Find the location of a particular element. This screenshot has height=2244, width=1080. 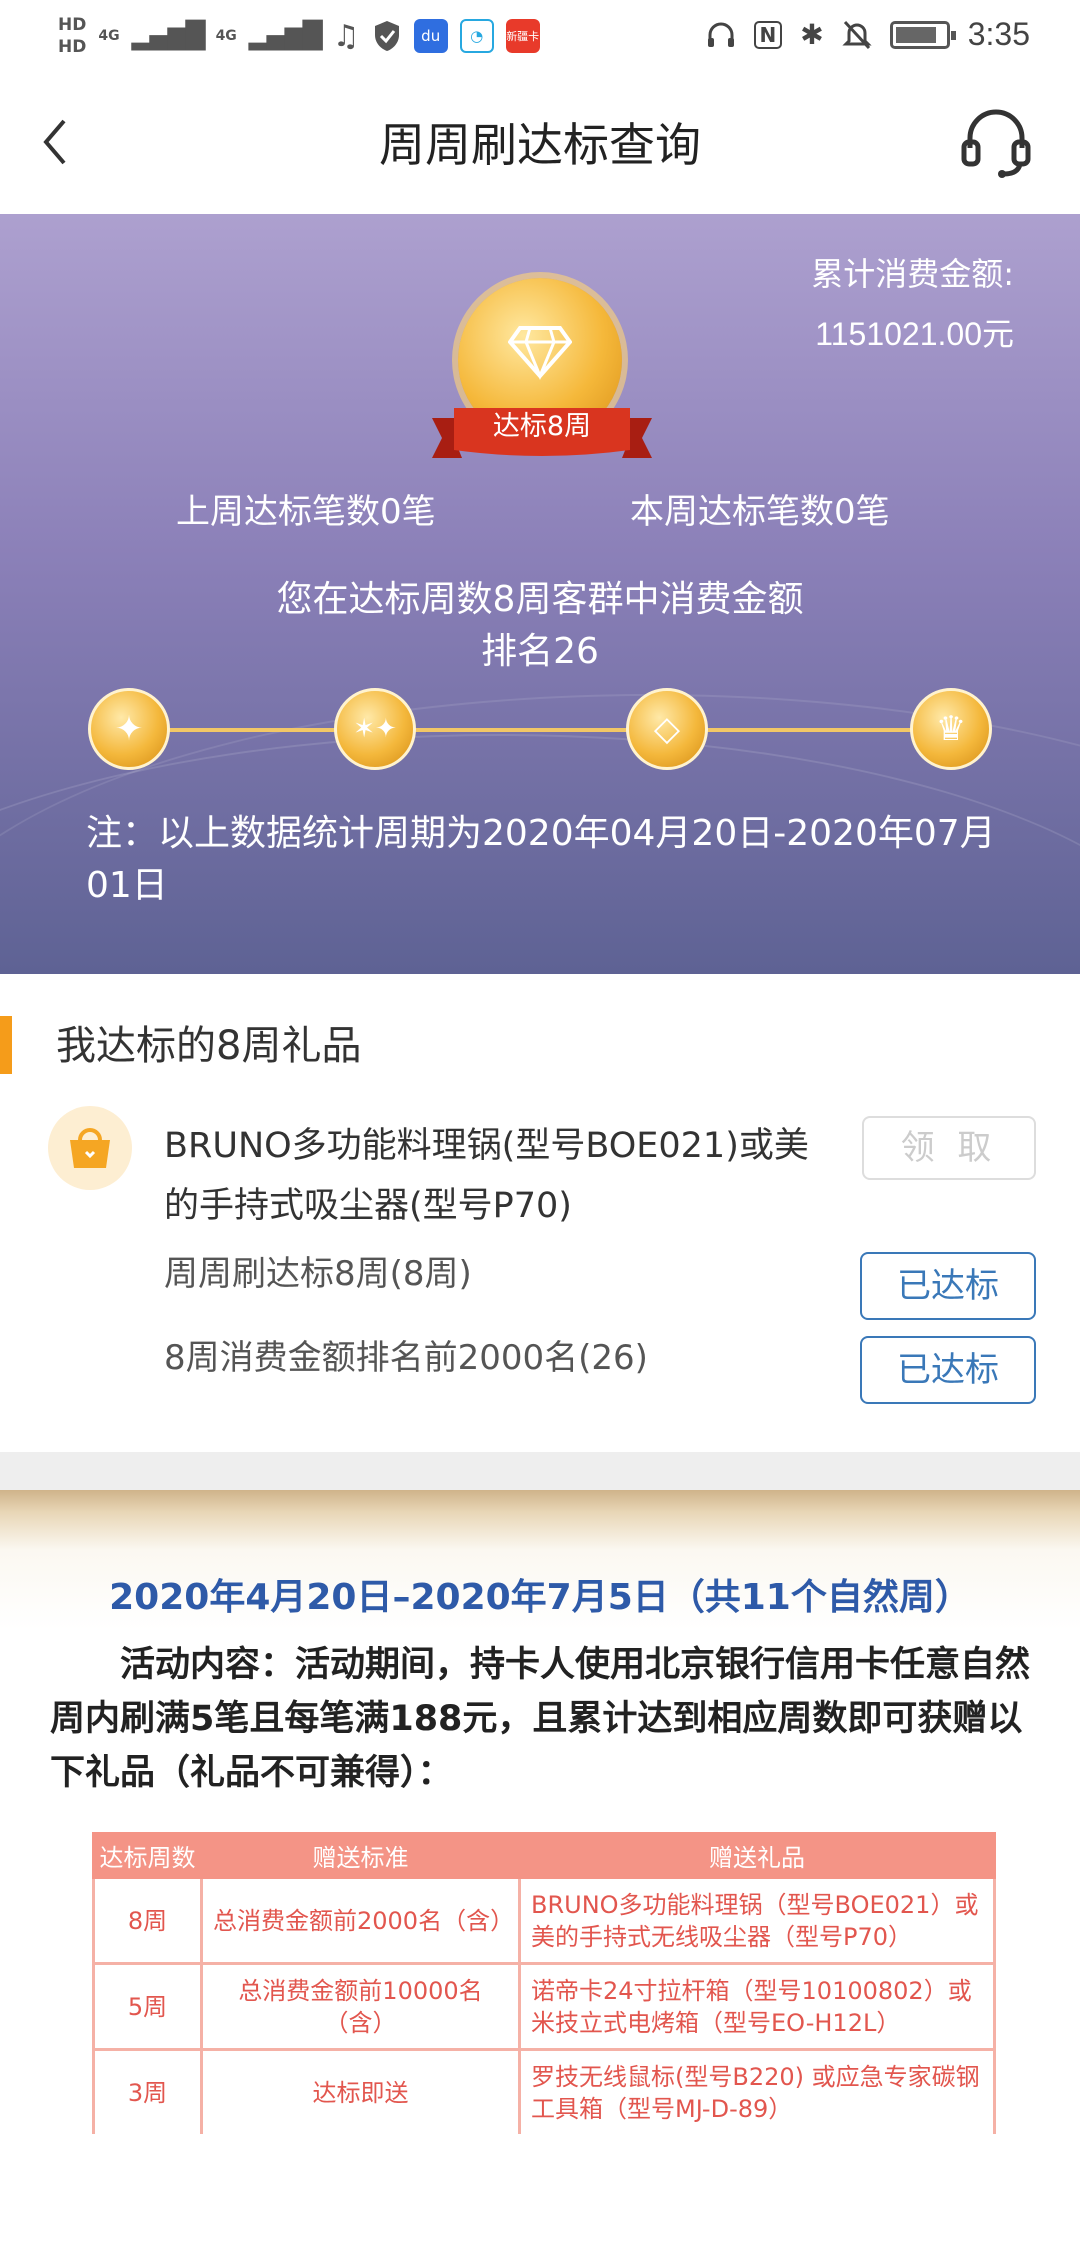

table-header: 赠送礼品 is located at coordinates (757, 1855).